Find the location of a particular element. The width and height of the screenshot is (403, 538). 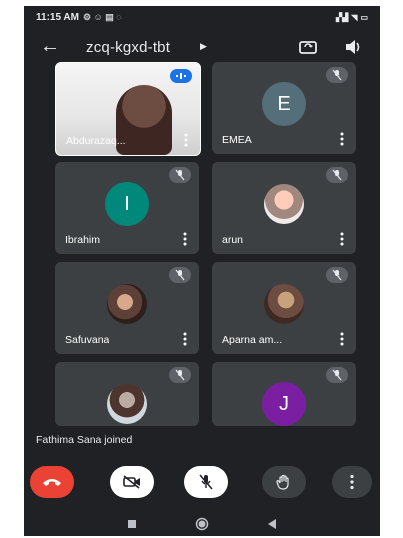

status-notification-icons: ⚙ ☺ ▤ ◌ is located at coordinates (102, 16).